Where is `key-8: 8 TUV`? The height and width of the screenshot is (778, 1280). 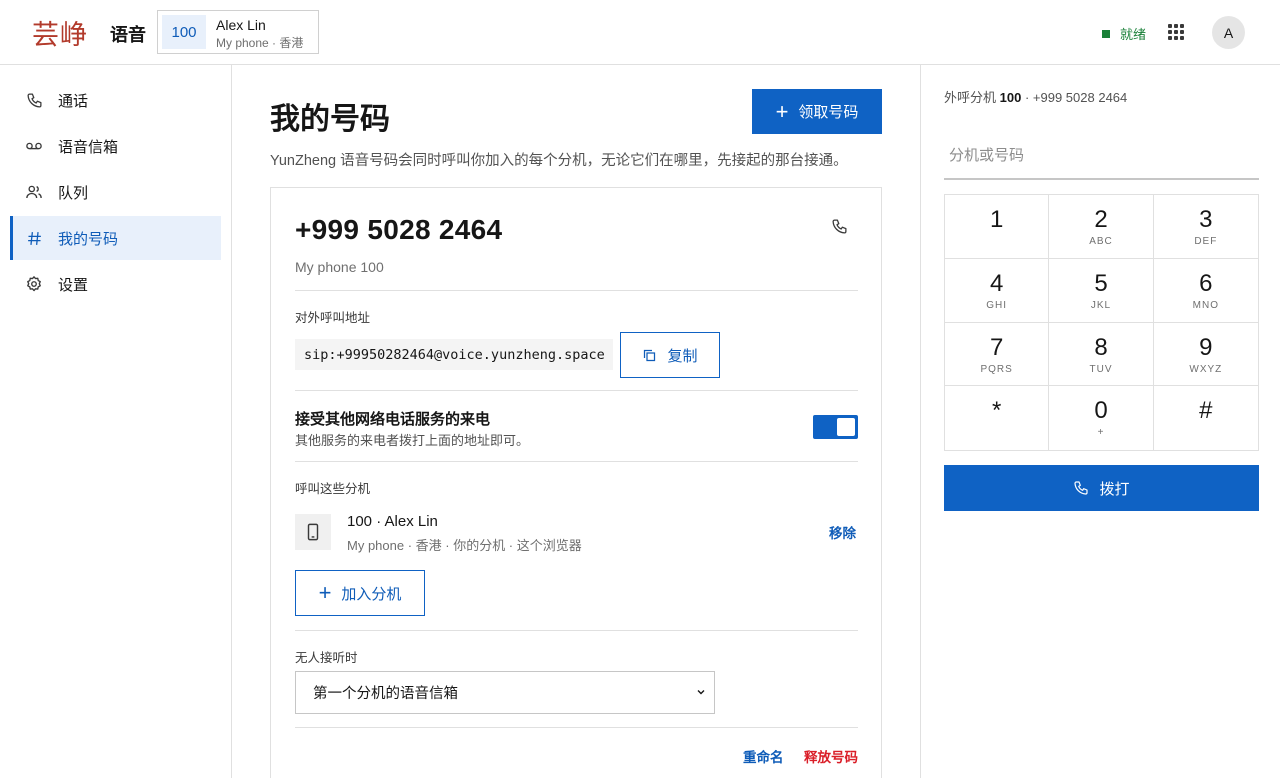 key-8: 8 TUV is located at coordinates (1101, 354).